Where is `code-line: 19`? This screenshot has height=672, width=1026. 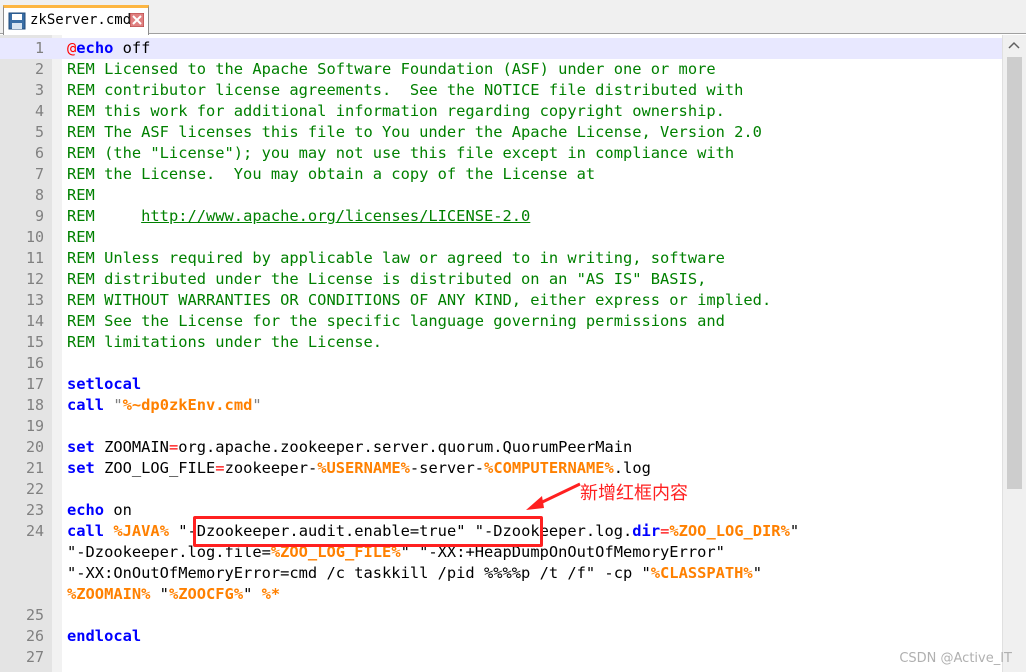 code-line: 19 is located at coordinates (513, 426).